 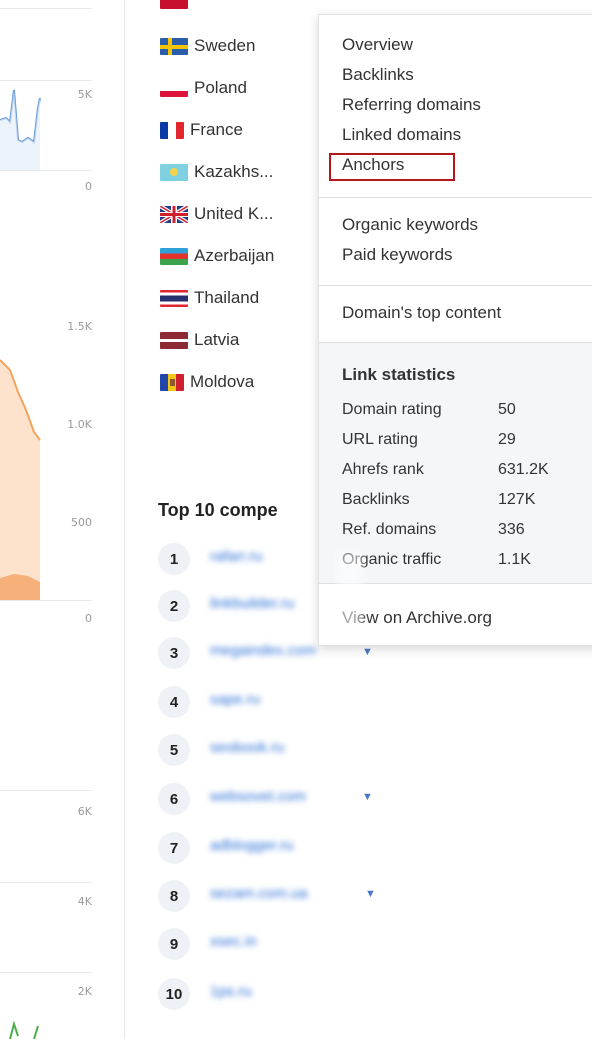 What do you see at coordinates (81, 522) in the screenshot?
I see `axis-label: 500` at bounding box center [81, 522].